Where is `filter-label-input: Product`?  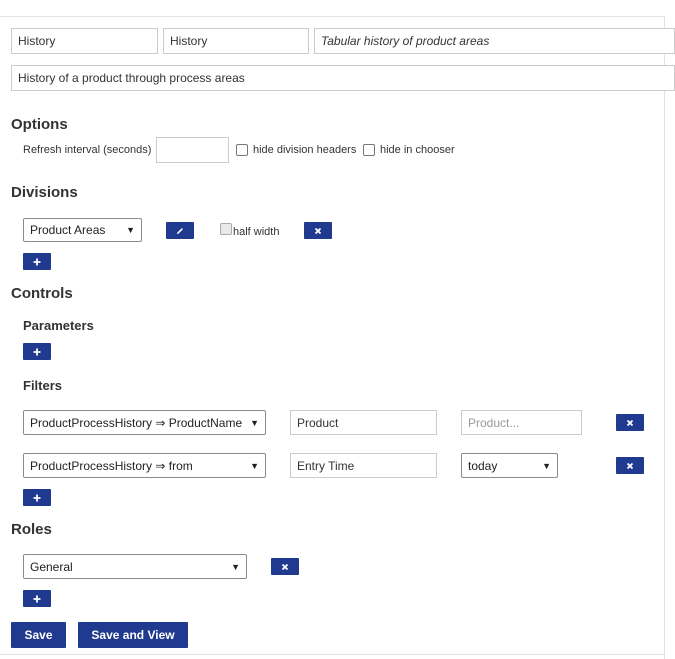 filter-label-input: Product is located at coordinates (363, 422).